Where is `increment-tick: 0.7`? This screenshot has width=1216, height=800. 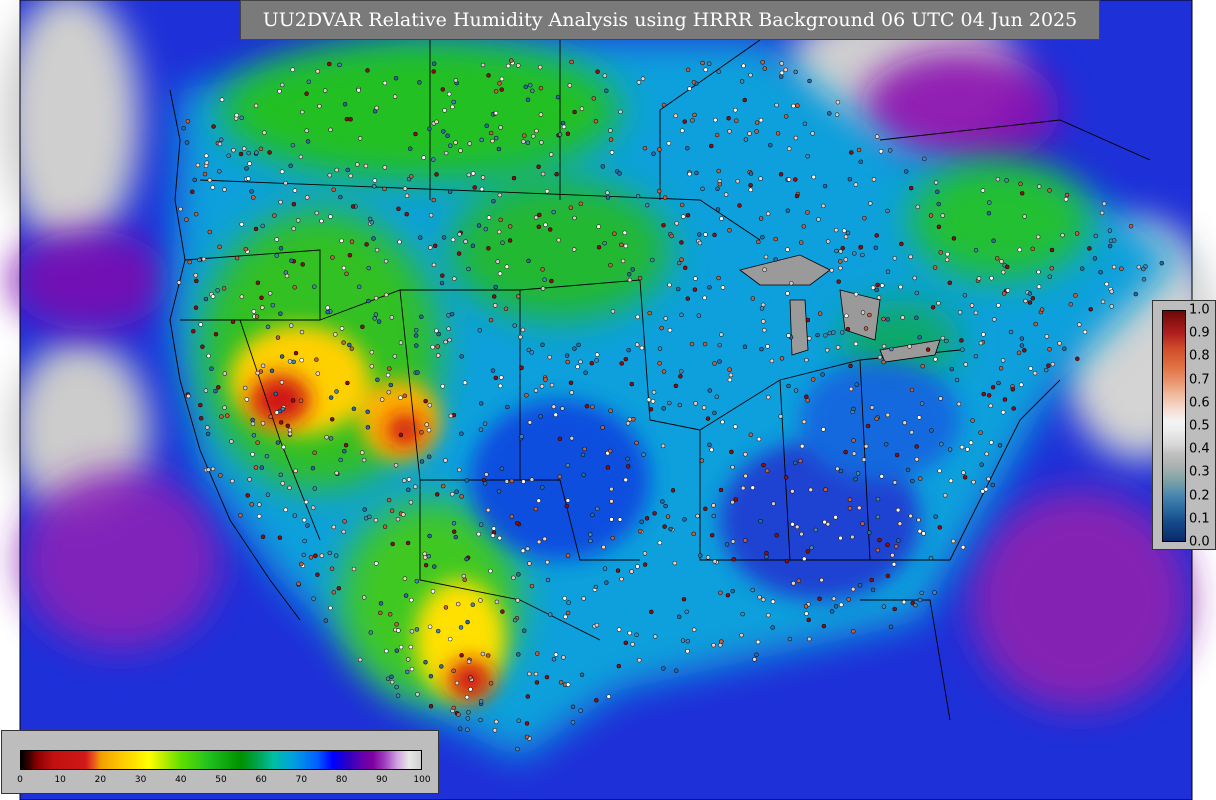 increment-tick: 0.7 is located at coordinates (1199, 380).